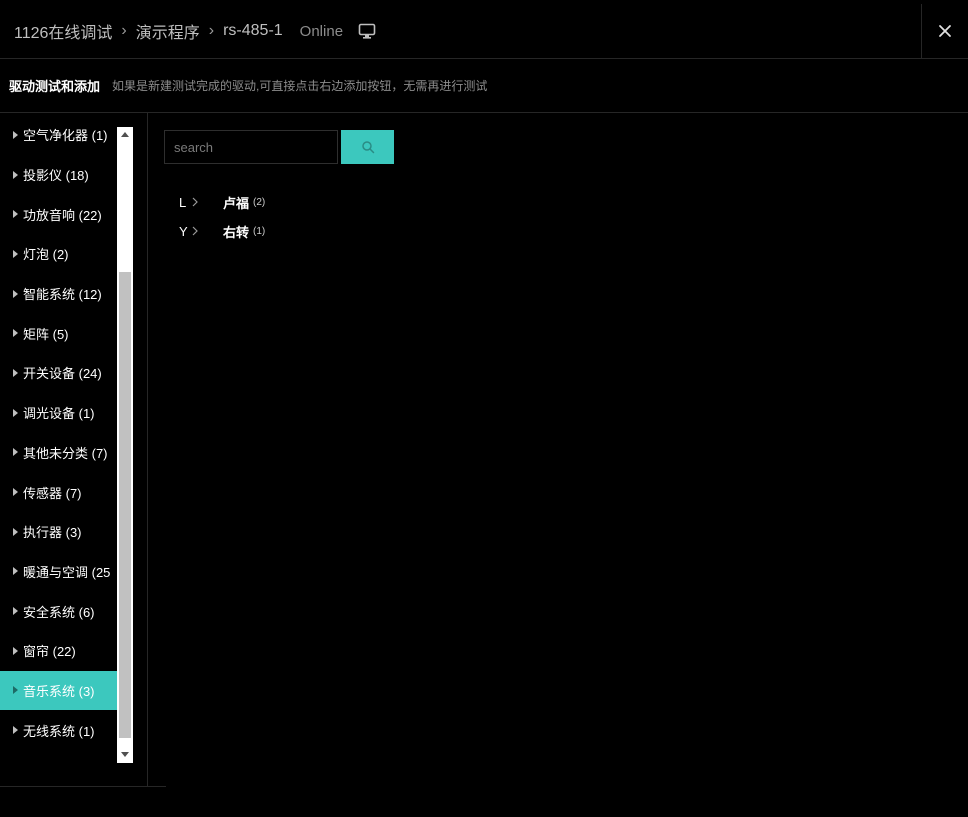 The height and width of the screenshot is (817, 968). I want to click on sidebar-category-item: 灯泡 (2), so click(58, 254).